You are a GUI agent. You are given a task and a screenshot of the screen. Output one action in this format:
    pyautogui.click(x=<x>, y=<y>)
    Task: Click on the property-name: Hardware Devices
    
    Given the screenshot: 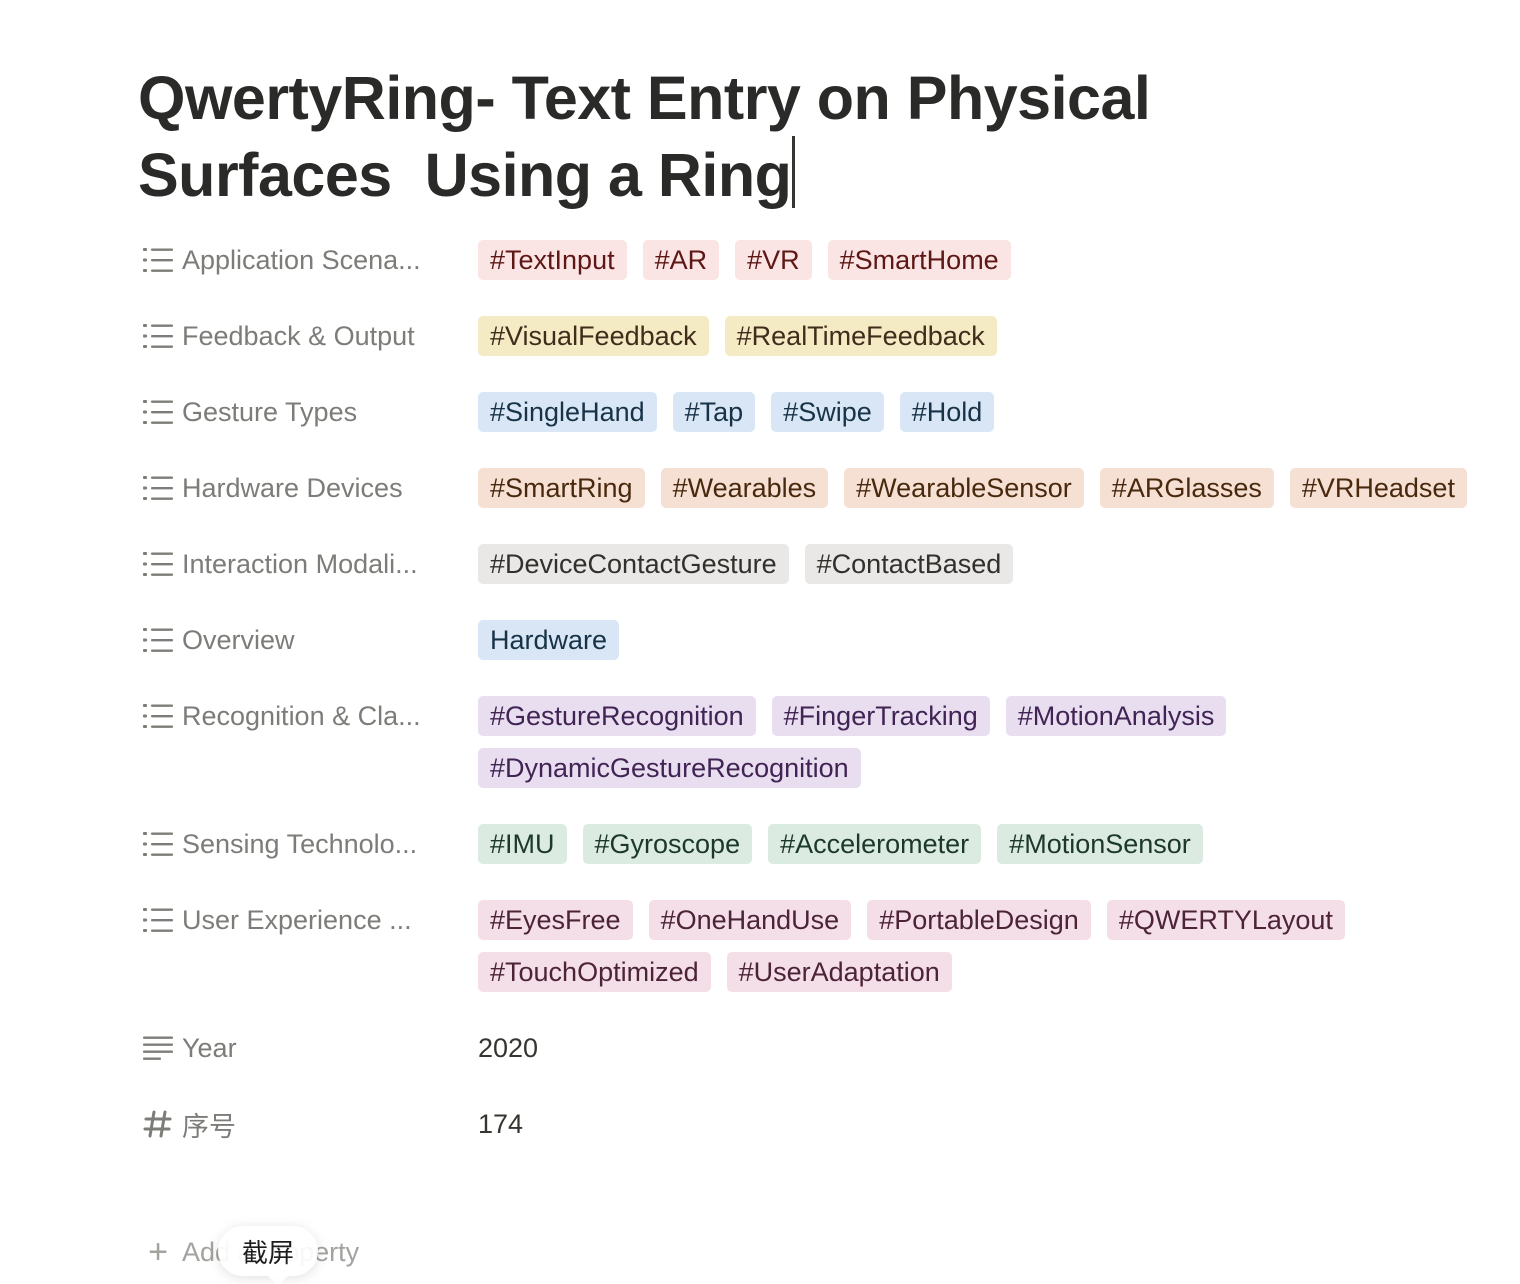 What is the action you would take?
    pyautogui.click(x=308, y=488)
    